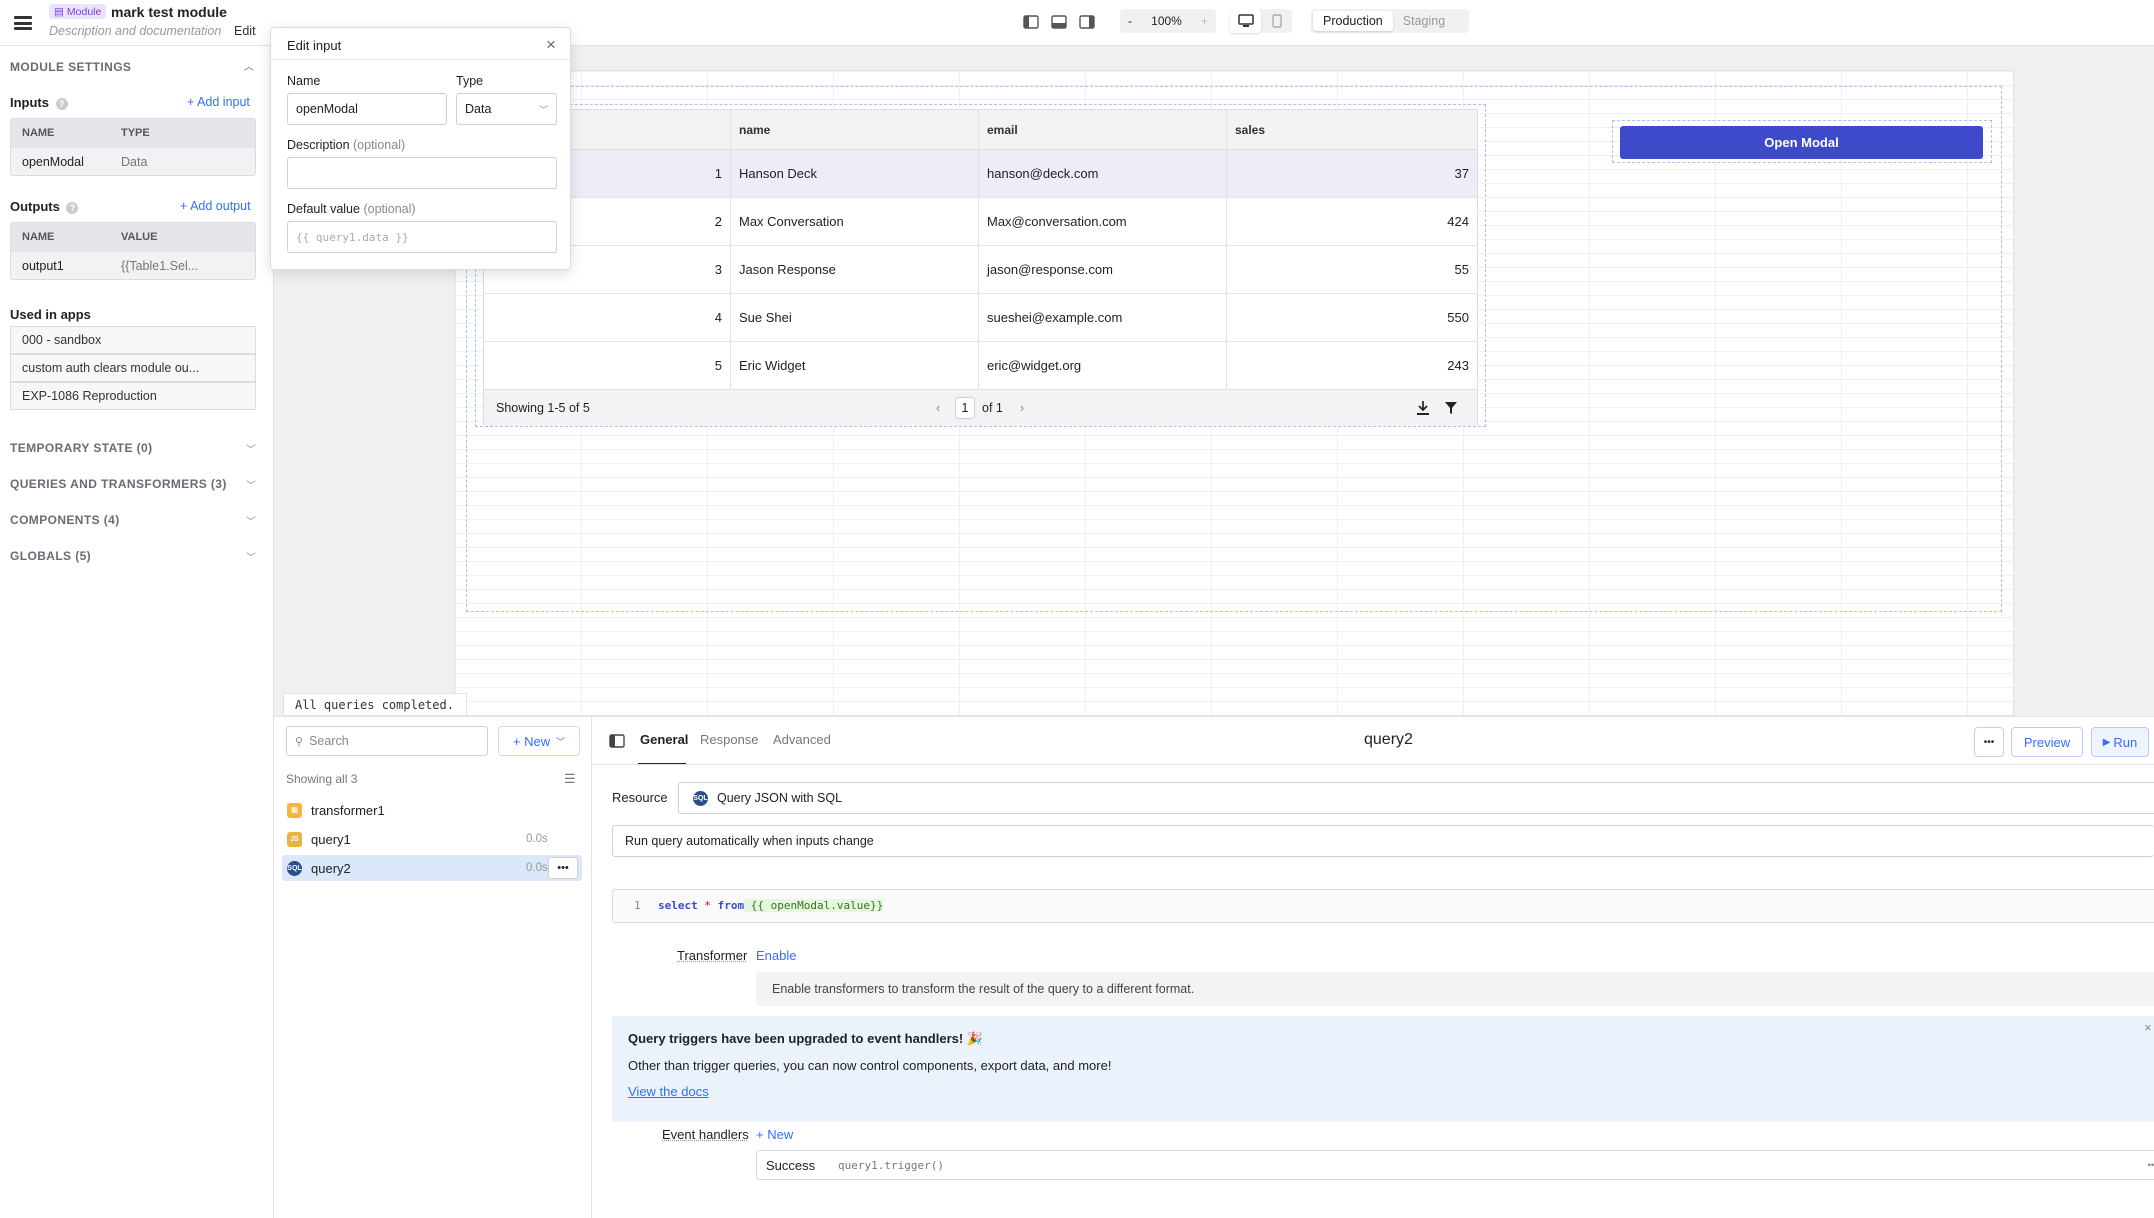 Image resolution: width=2154 pixels, height=1218 pixels. What do you see at coordinates (139, 237) in the screenshot?
I see `outputs-col-value: VALUE` at bounding box center [139, 237].